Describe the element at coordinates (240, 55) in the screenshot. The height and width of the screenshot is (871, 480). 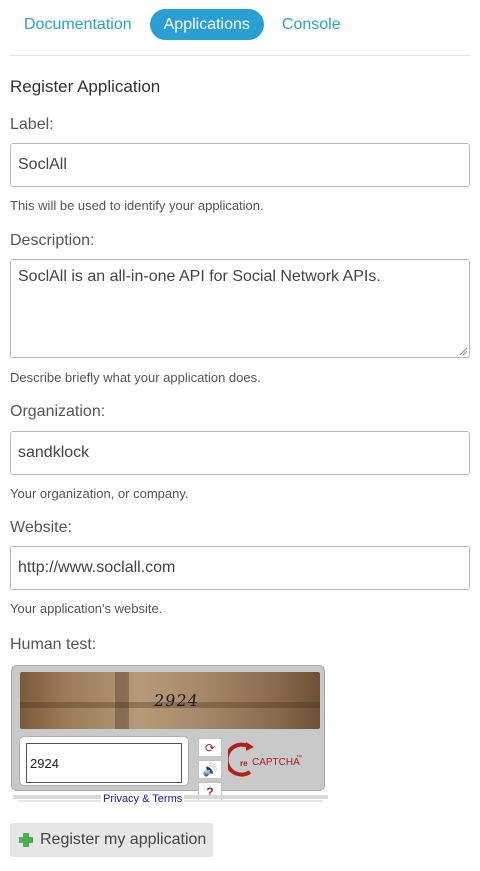
I see `nav-divider` at that location.